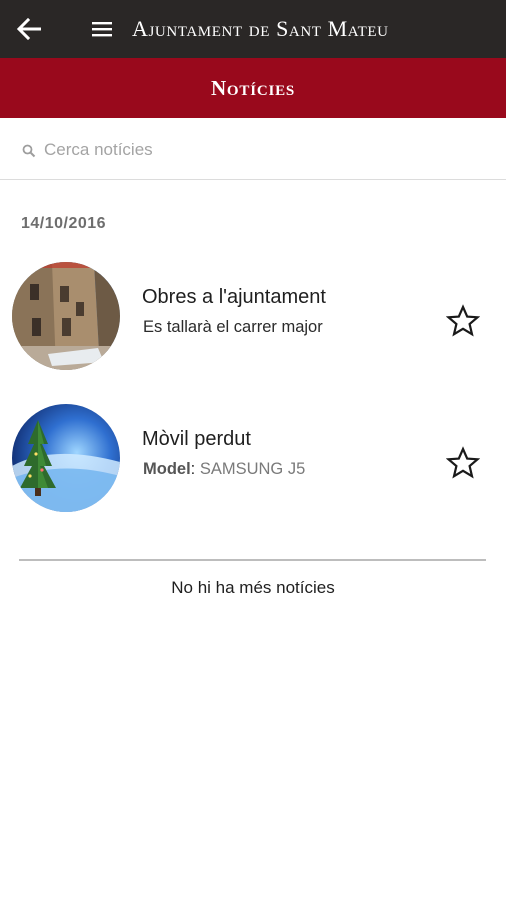 This screenshot has width=506, height=900. Describe the element at coordinates (253, 587) in the screenshot. I see `end-of-list-message: No hi ha més notícies` at that location.